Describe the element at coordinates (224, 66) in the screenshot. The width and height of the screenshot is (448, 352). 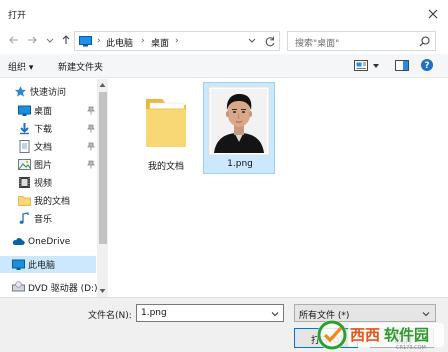
I see `command-bar: 组织 ▾ 新建文件夹 ?` at that location.